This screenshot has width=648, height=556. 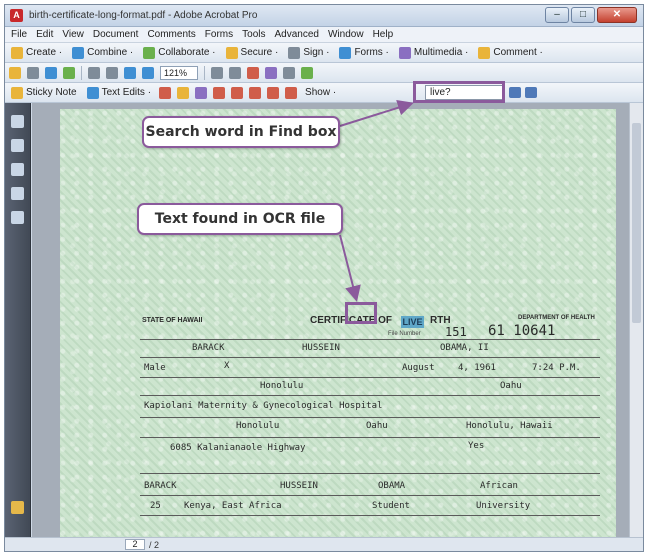 What do you see at coordinates (240, 219) in the screenshot?
I see `found-callout: Text found in OCR file` at bounding box center [240, 219].